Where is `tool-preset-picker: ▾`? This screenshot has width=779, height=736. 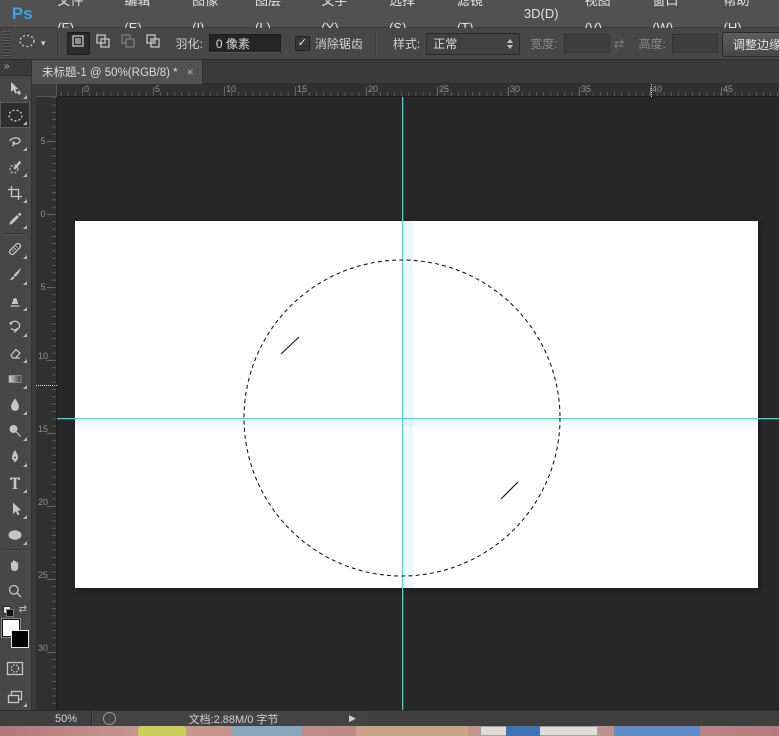
tool-preset-picker: ▾ is located at coordinates (32, 43).